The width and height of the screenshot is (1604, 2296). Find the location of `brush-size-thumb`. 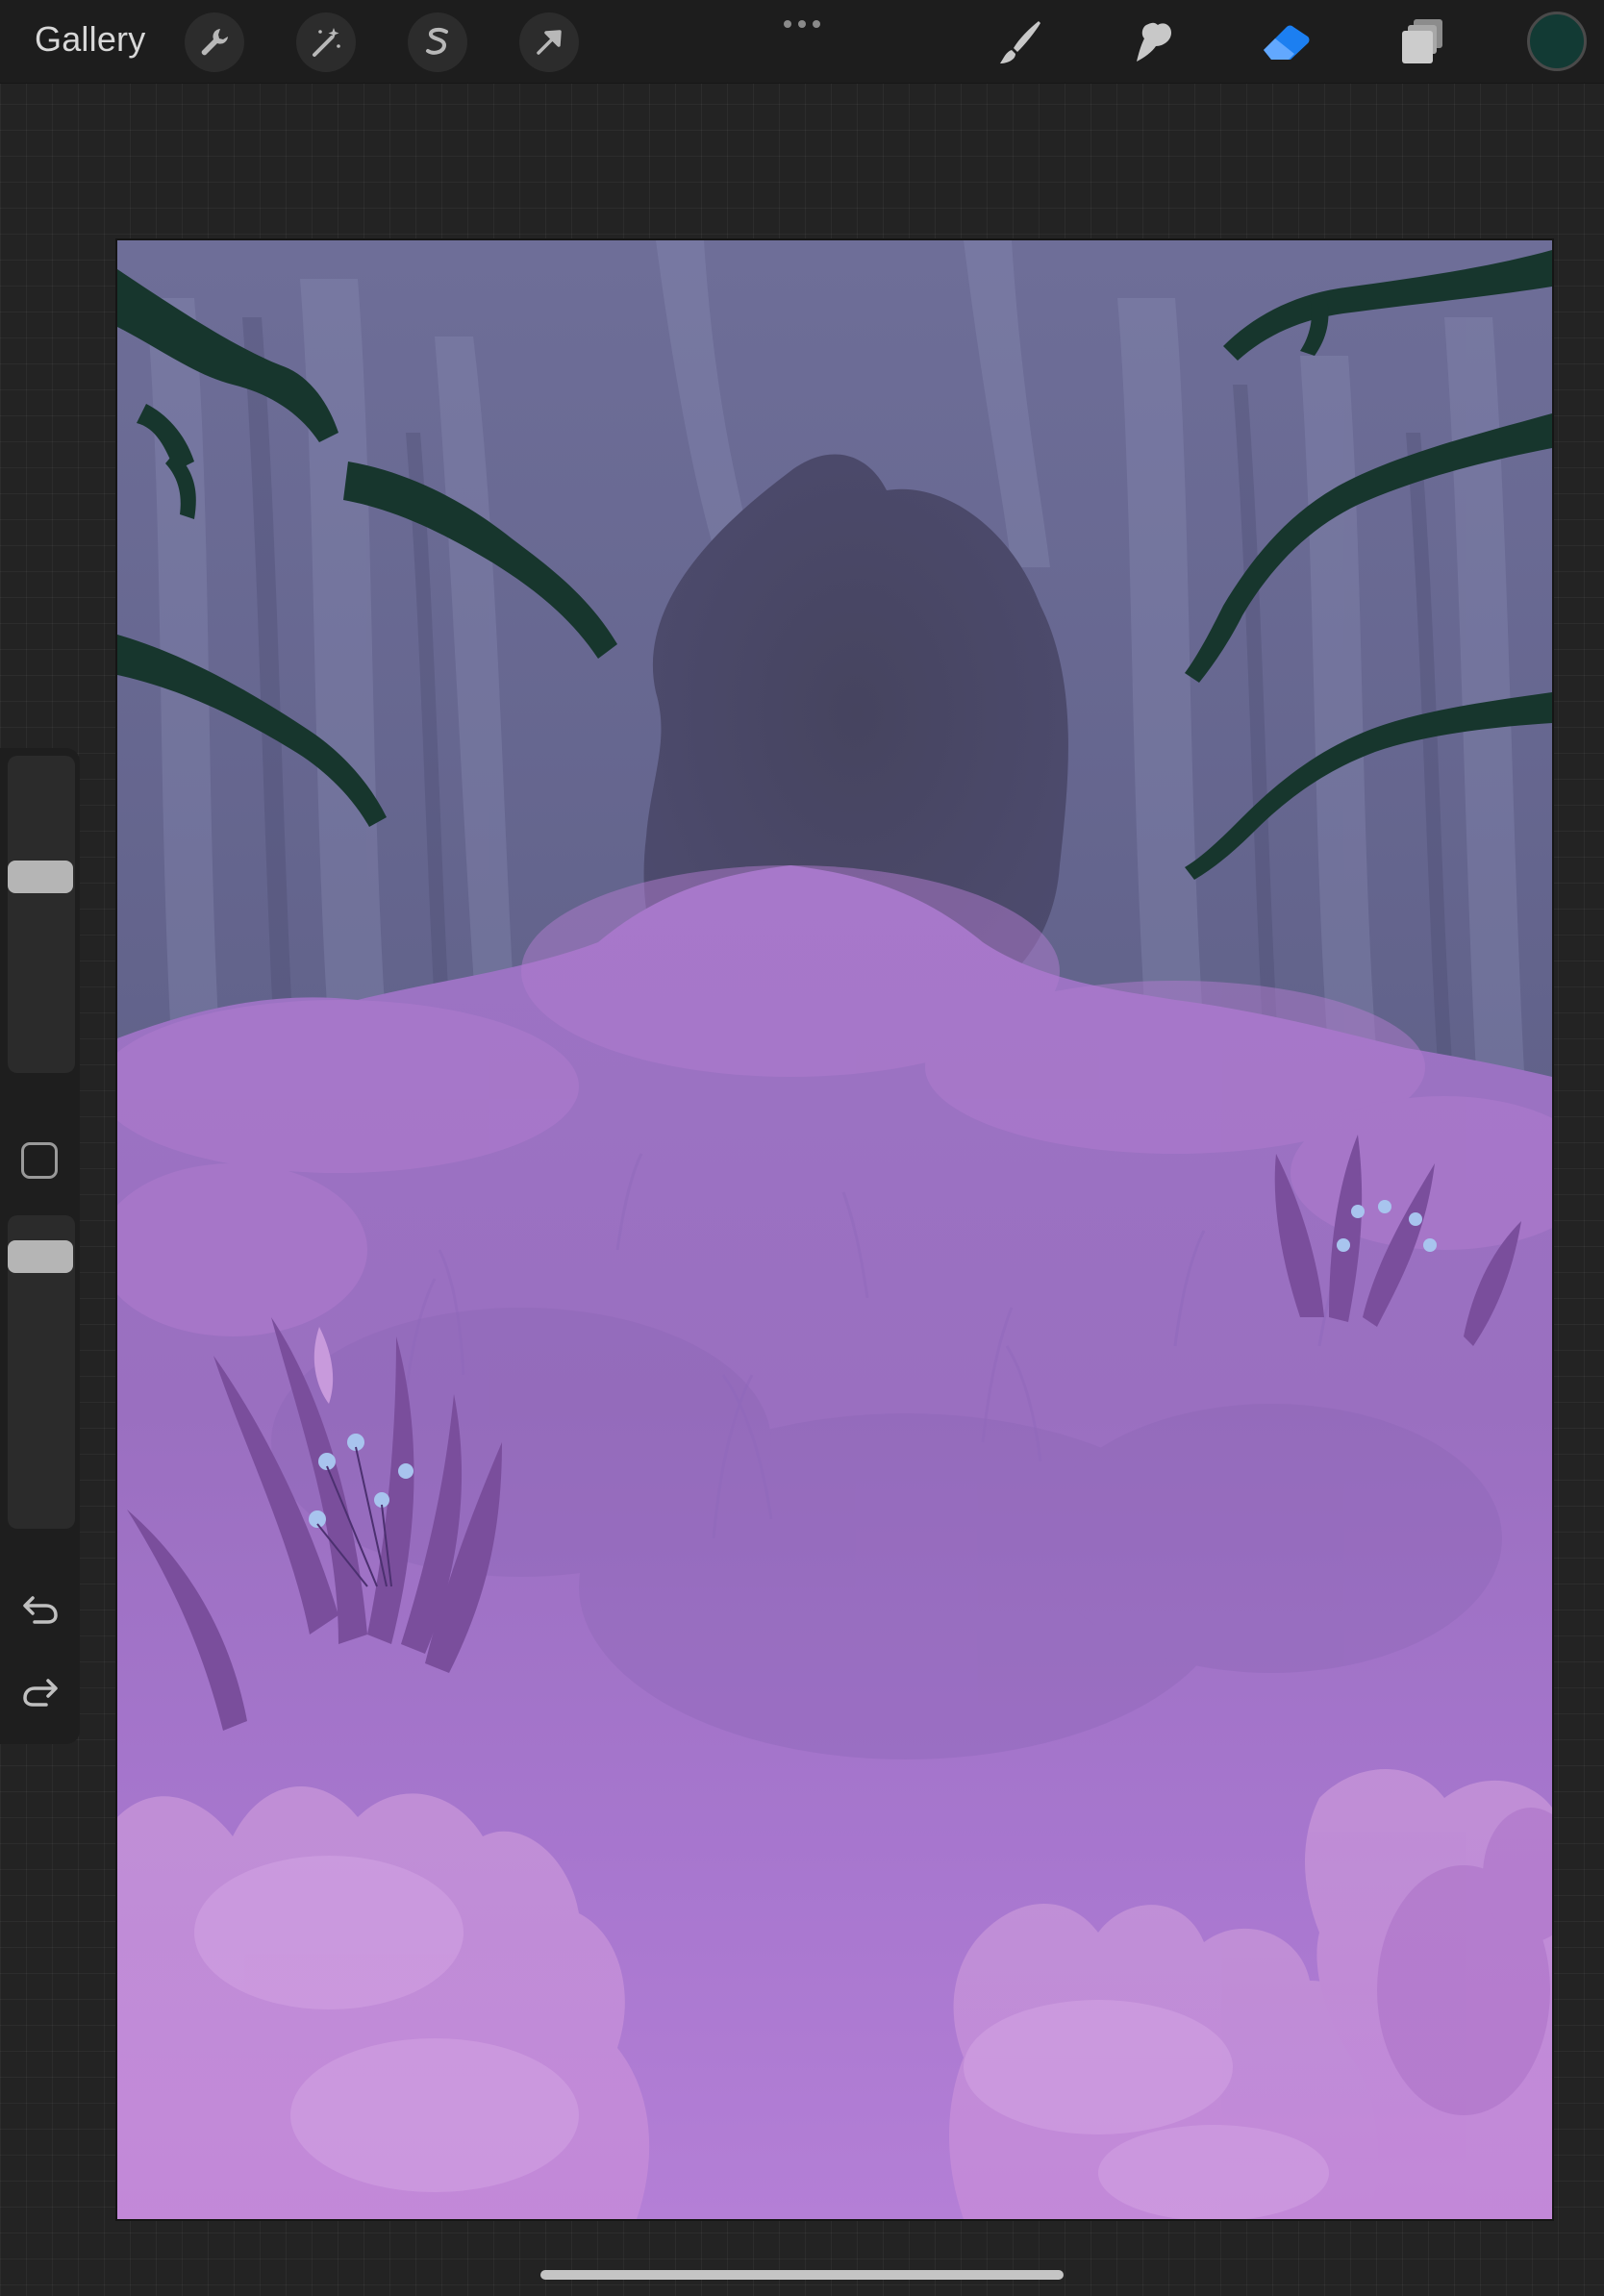

brush-size-thumb is located at coordinates (40, 877).